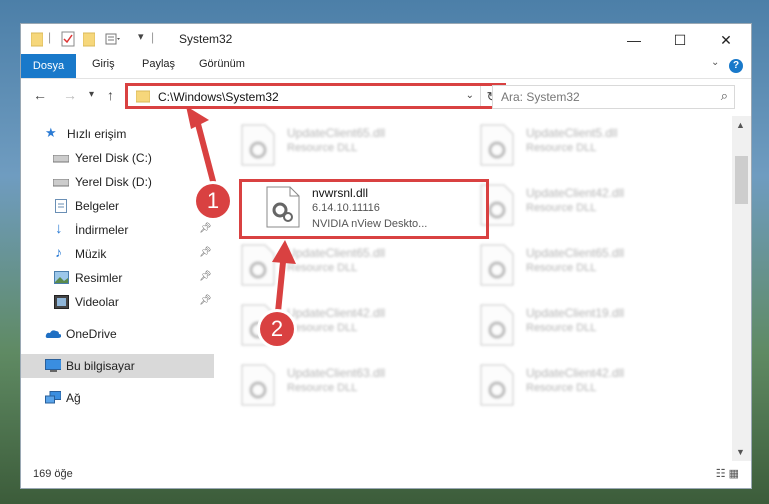 The width and height of the screenshot is (769, 504). Describe the element at coordinates (213, 201) in the screenshot. I see `step-1-badge: 1` at that location.